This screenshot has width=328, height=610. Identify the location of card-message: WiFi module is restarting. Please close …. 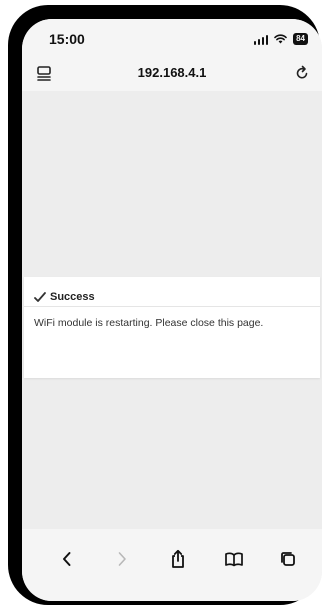
(149, 323).